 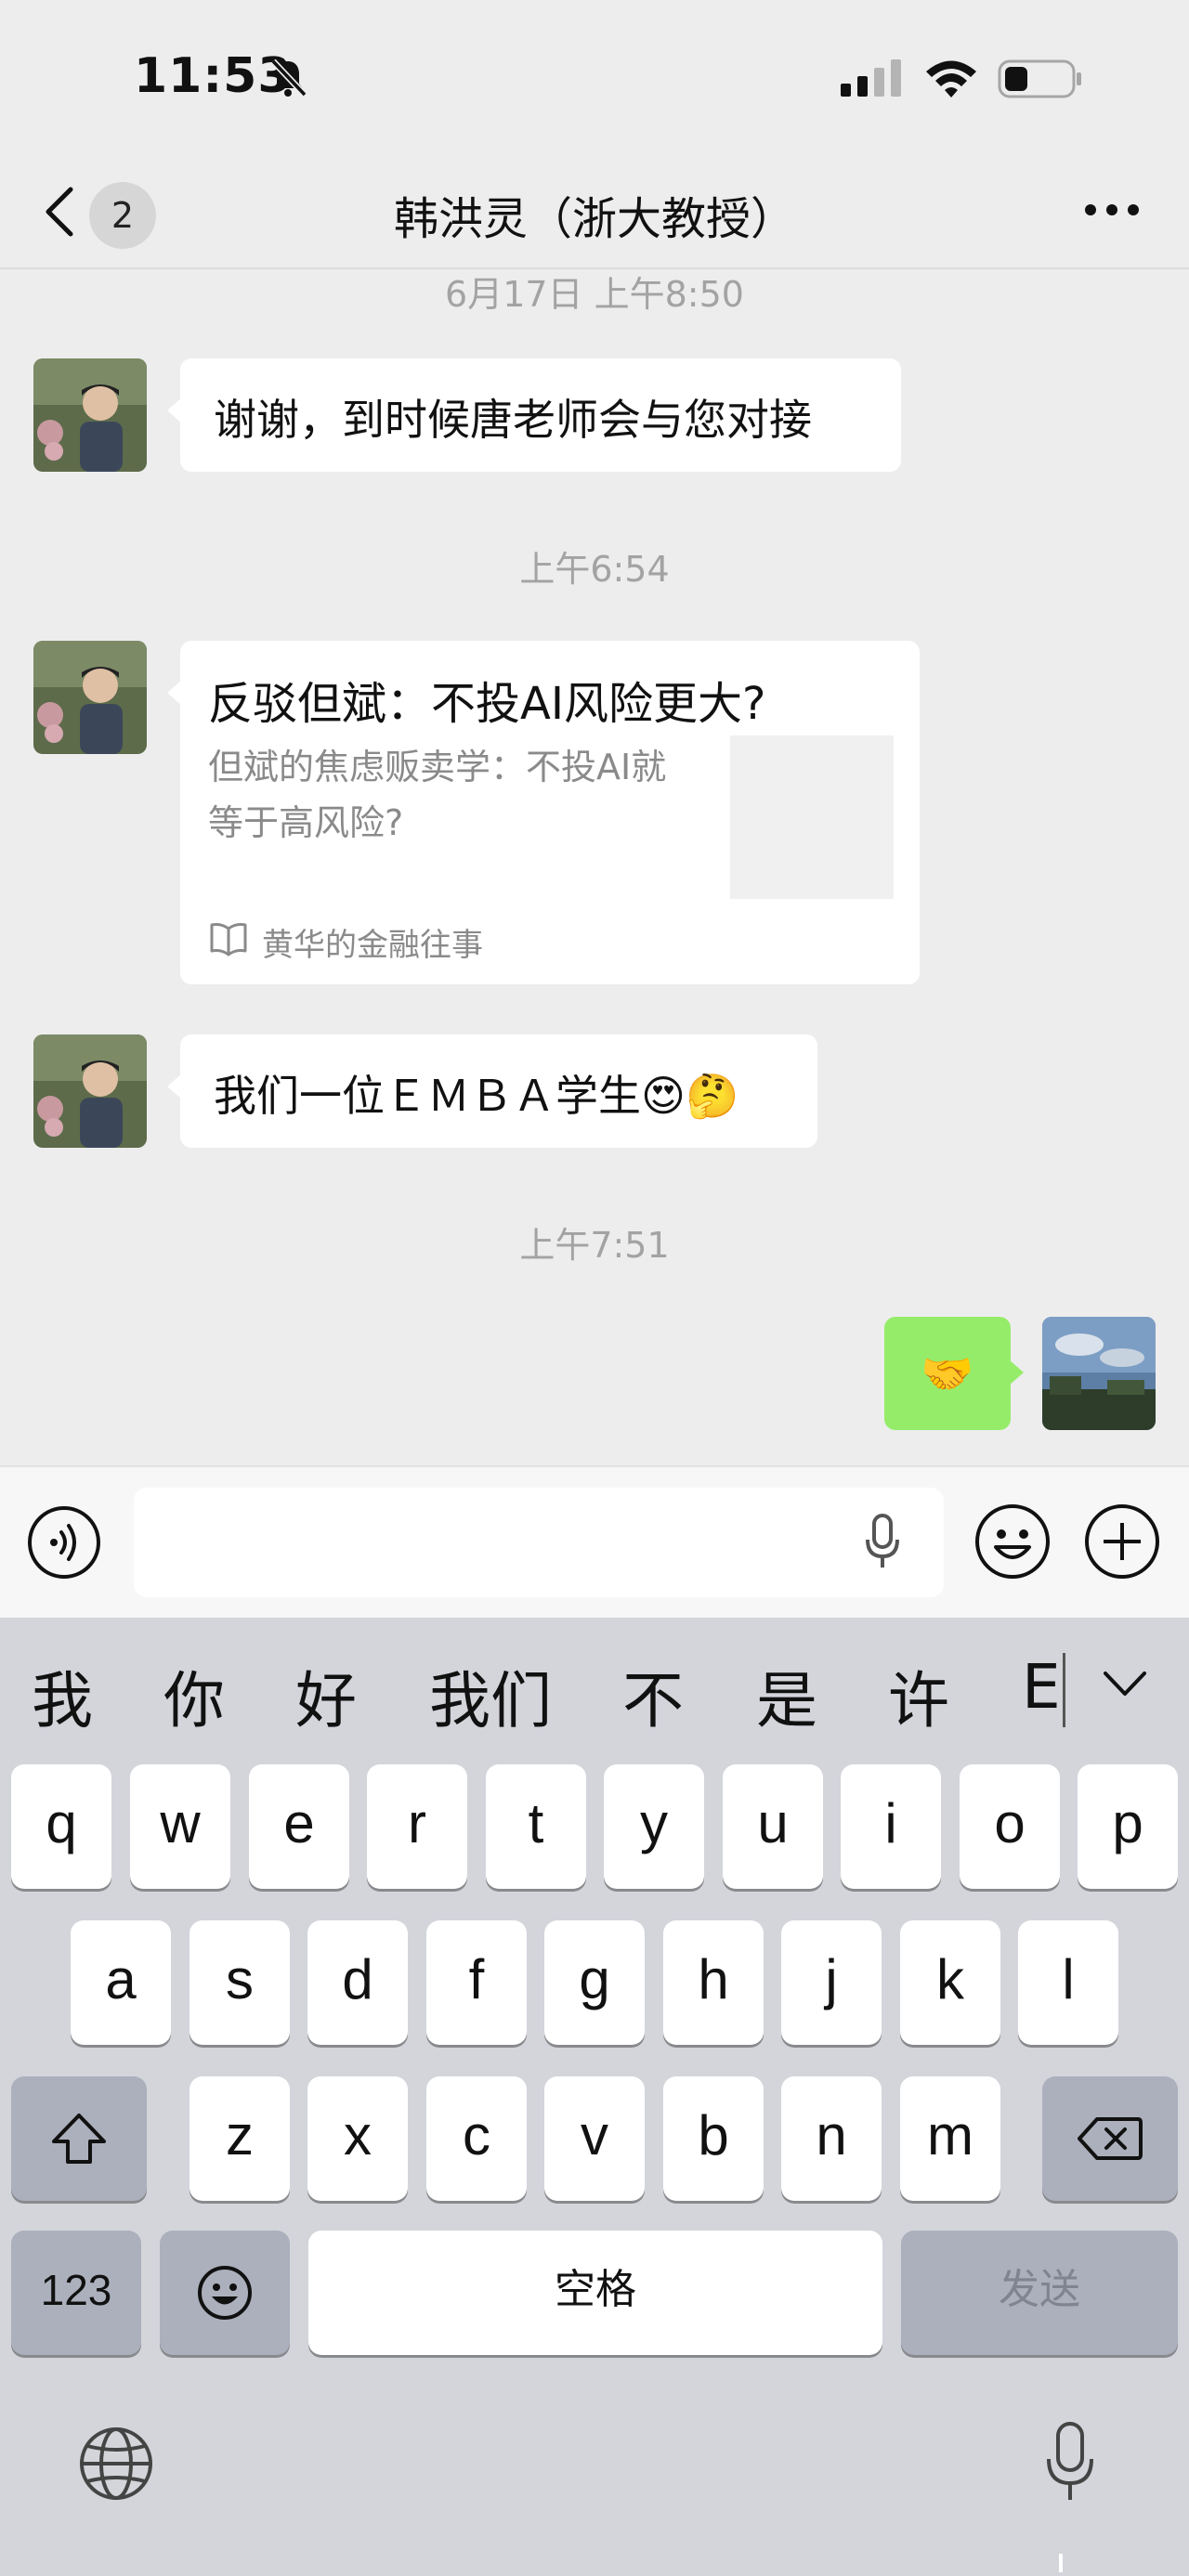 What do you see at coordinates (116, 2464) in the screenshot?
I see `globe-icon` at bounding box center [116, 2464].